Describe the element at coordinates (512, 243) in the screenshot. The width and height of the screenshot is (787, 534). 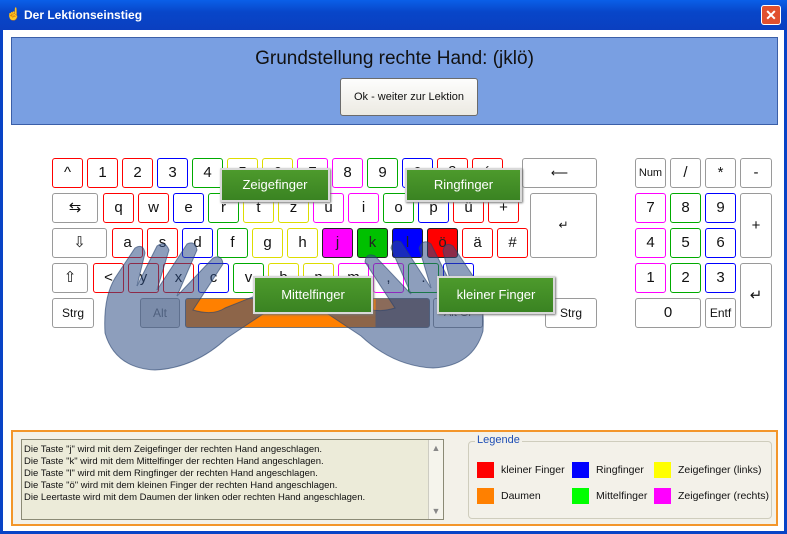
I see `key-#: #` at that location.